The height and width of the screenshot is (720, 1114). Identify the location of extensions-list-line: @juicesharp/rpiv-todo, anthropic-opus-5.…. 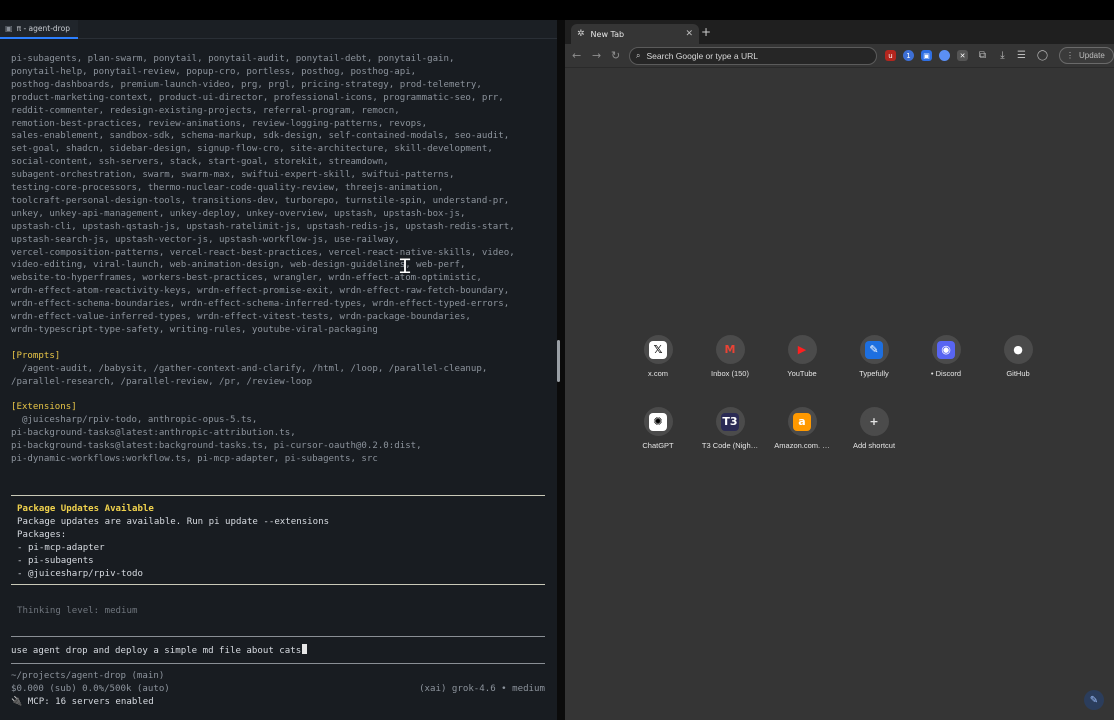
(134, 420).